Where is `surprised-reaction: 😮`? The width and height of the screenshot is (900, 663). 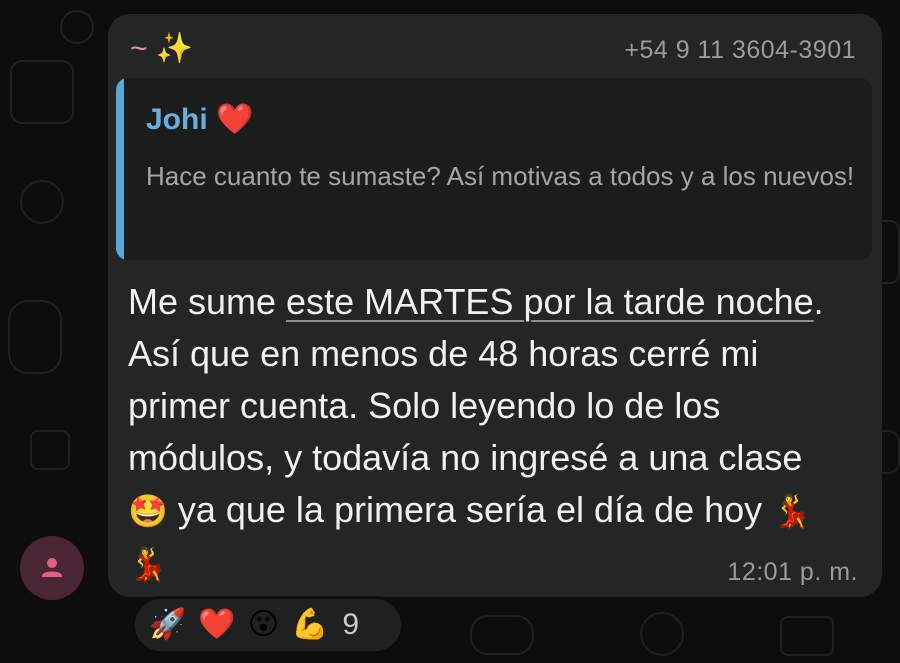 surprised-reaction: 😮 is located at coordinates (263, 624).